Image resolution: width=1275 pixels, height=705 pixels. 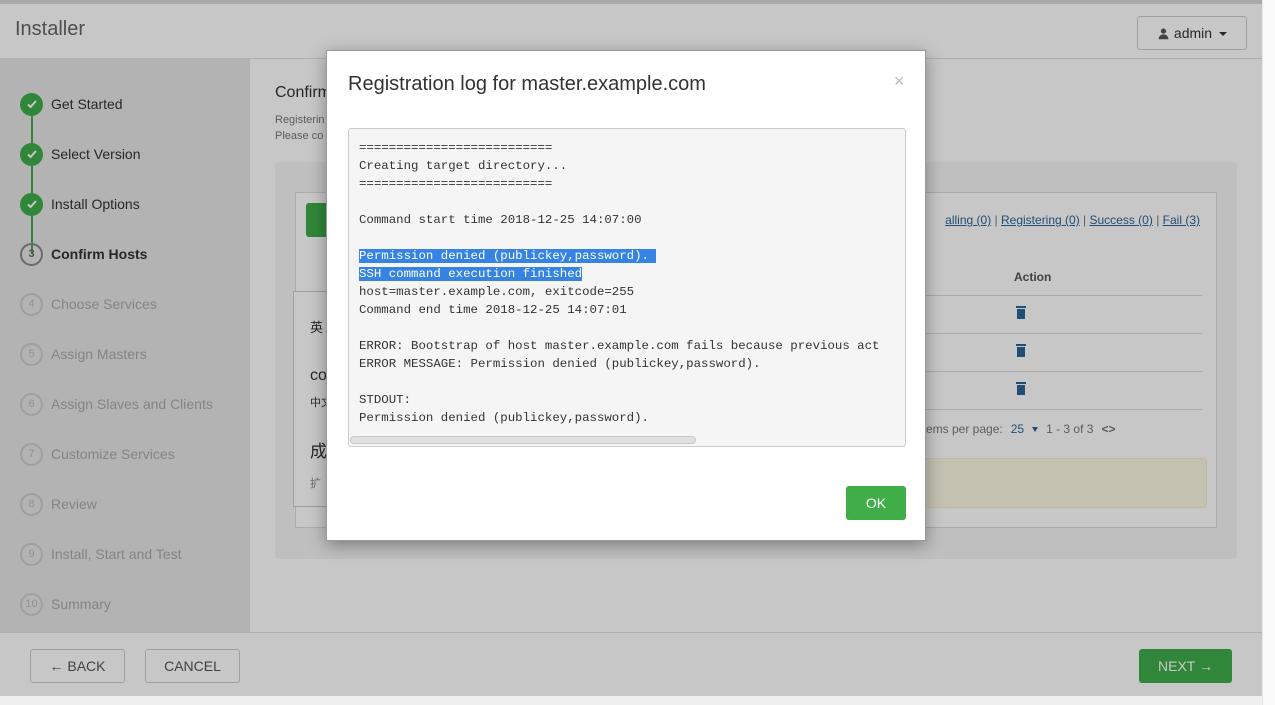 What do you see at coordinates (527, 84) in the screenshot?
I see `modal-title: Registration log for master.example.com` at bounding box center [527, 84].